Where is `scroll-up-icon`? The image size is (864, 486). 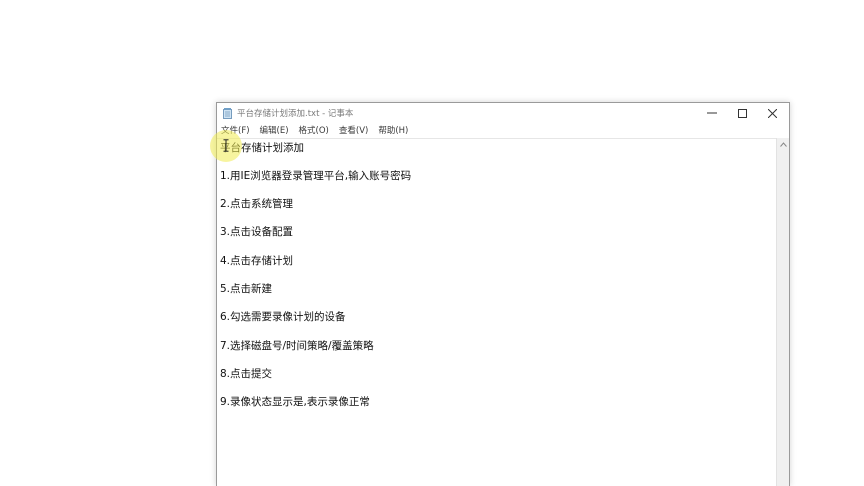
scroll-up-icon is located at coordinates (783, 144).